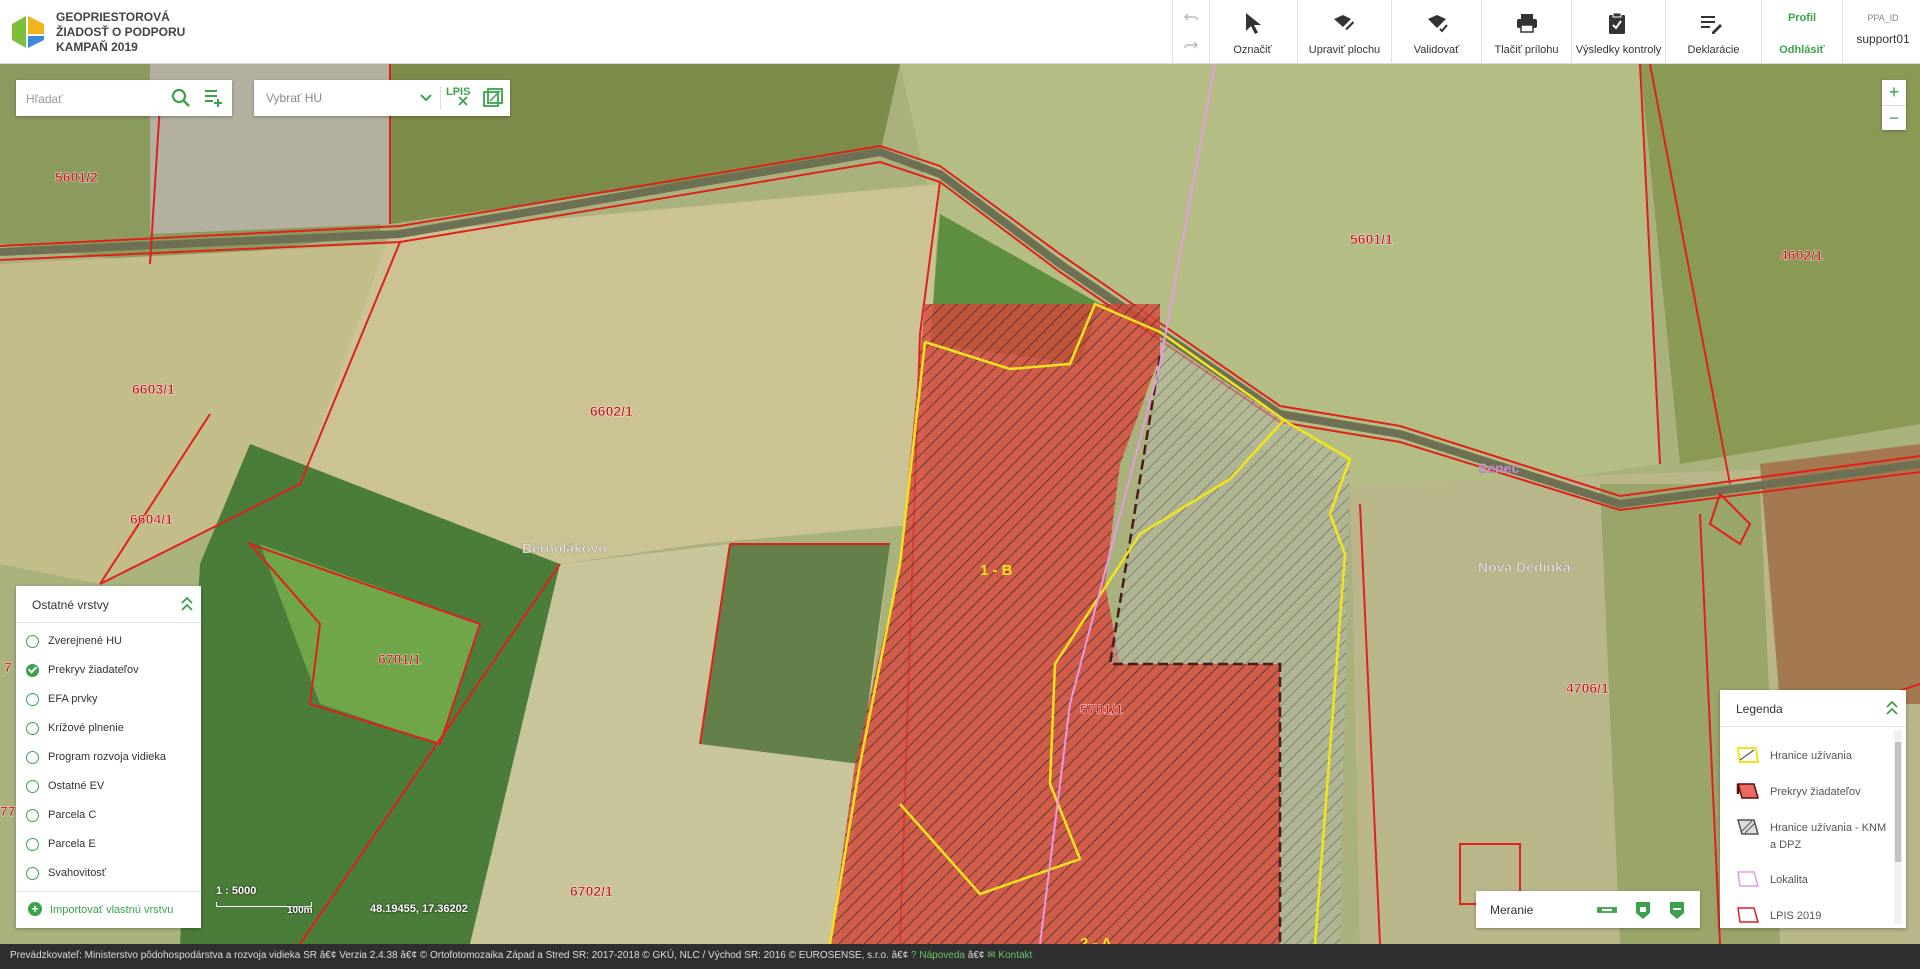 The image size is (1920, 969). Describe the element at coordinates (181, 98) in the screenshot. I see `search-icon` at that location.